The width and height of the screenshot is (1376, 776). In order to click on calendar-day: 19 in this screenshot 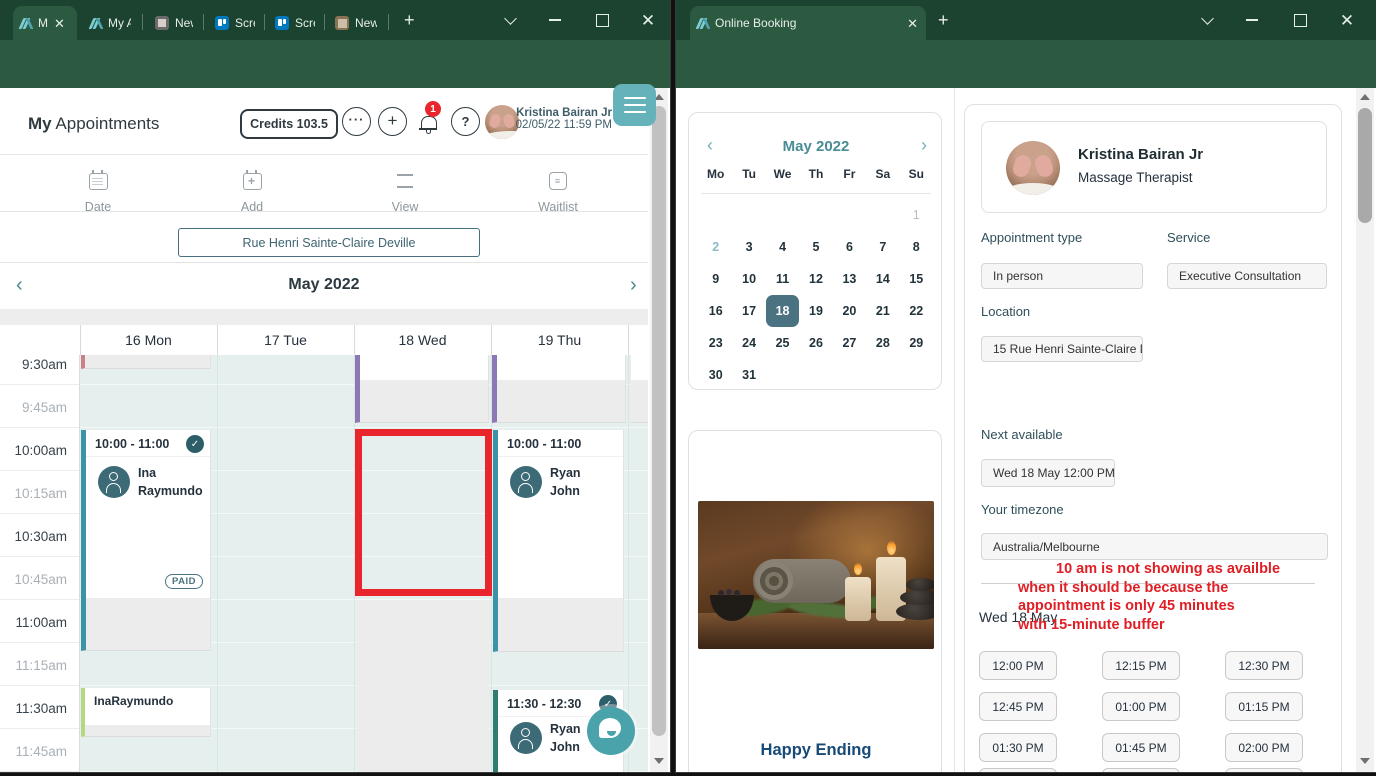, I will do `click(815, 311)`.